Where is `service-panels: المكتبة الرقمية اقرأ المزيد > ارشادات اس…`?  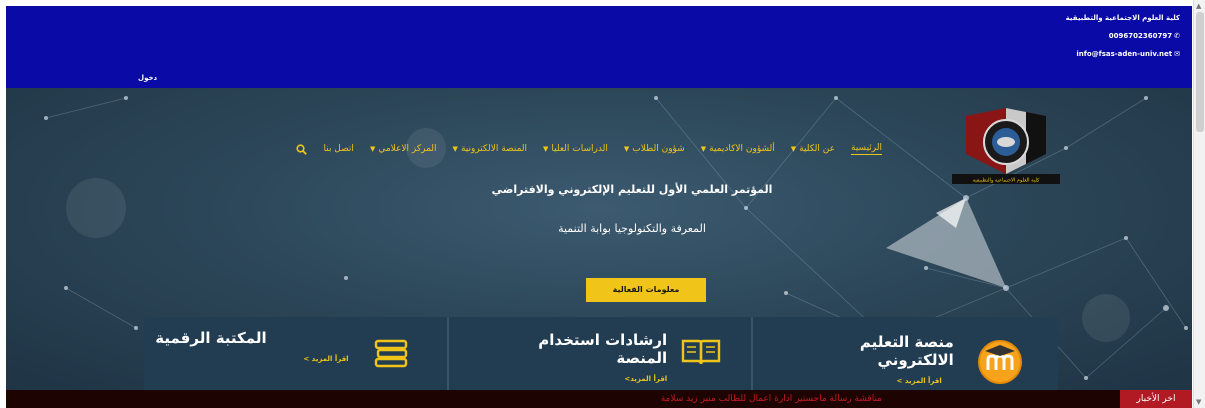
service-panels: المكتبة الرقمية اقرأ المزيد > ارشادات اس… is located at coordinates (601, 353).